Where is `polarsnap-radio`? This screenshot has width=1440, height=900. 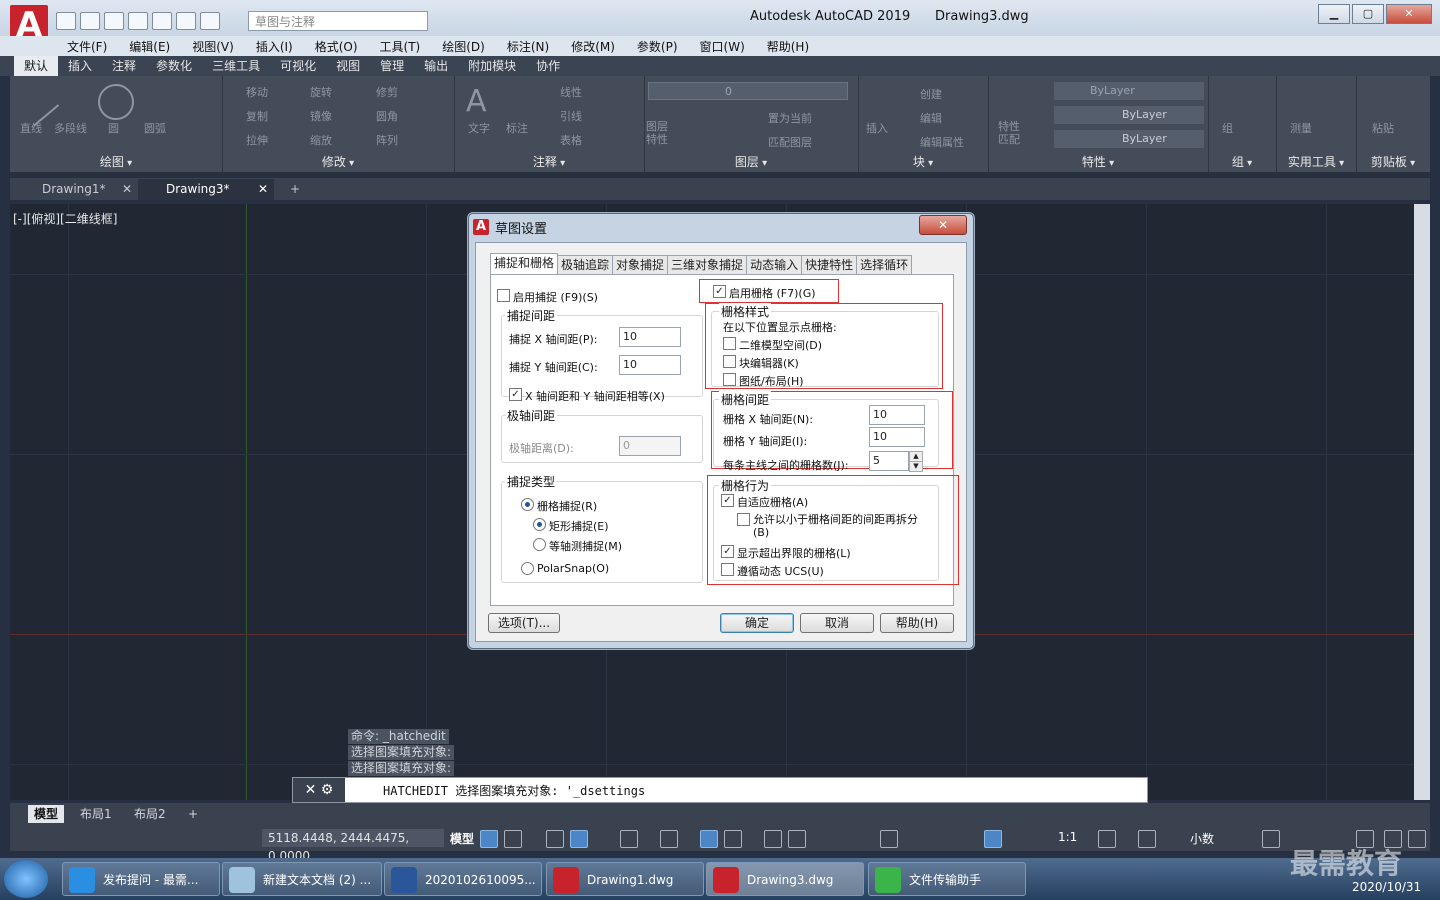 polarsnap-radio is located at coordinates (527, 568).